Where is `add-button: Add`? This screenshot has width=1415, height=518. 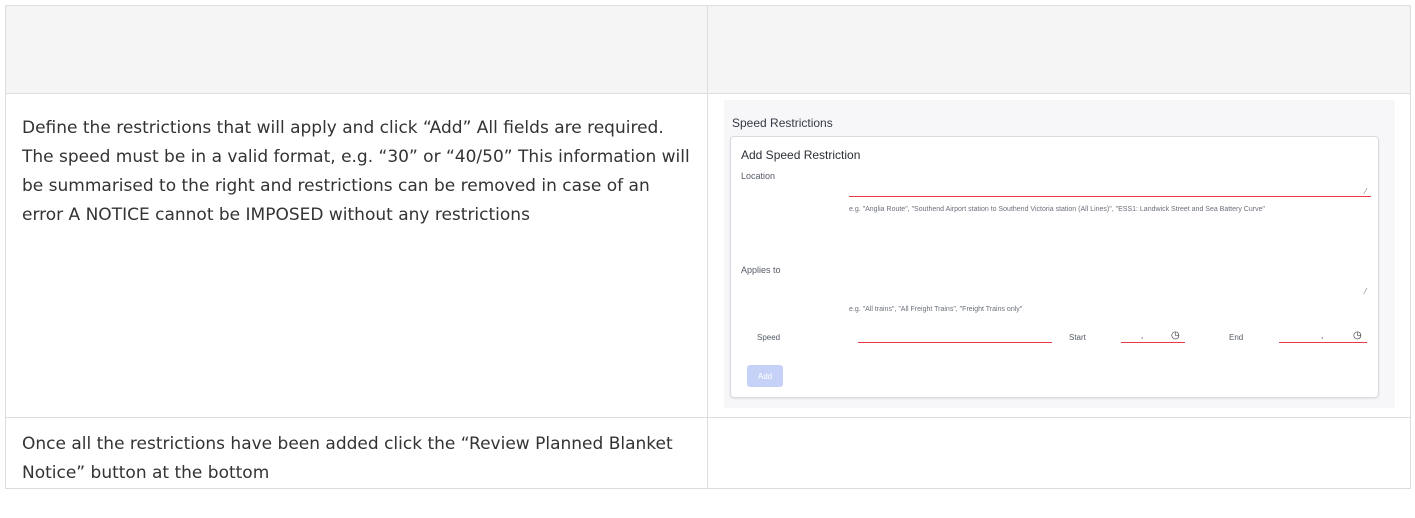
add-button: Add is located at coordinates (765, 376).